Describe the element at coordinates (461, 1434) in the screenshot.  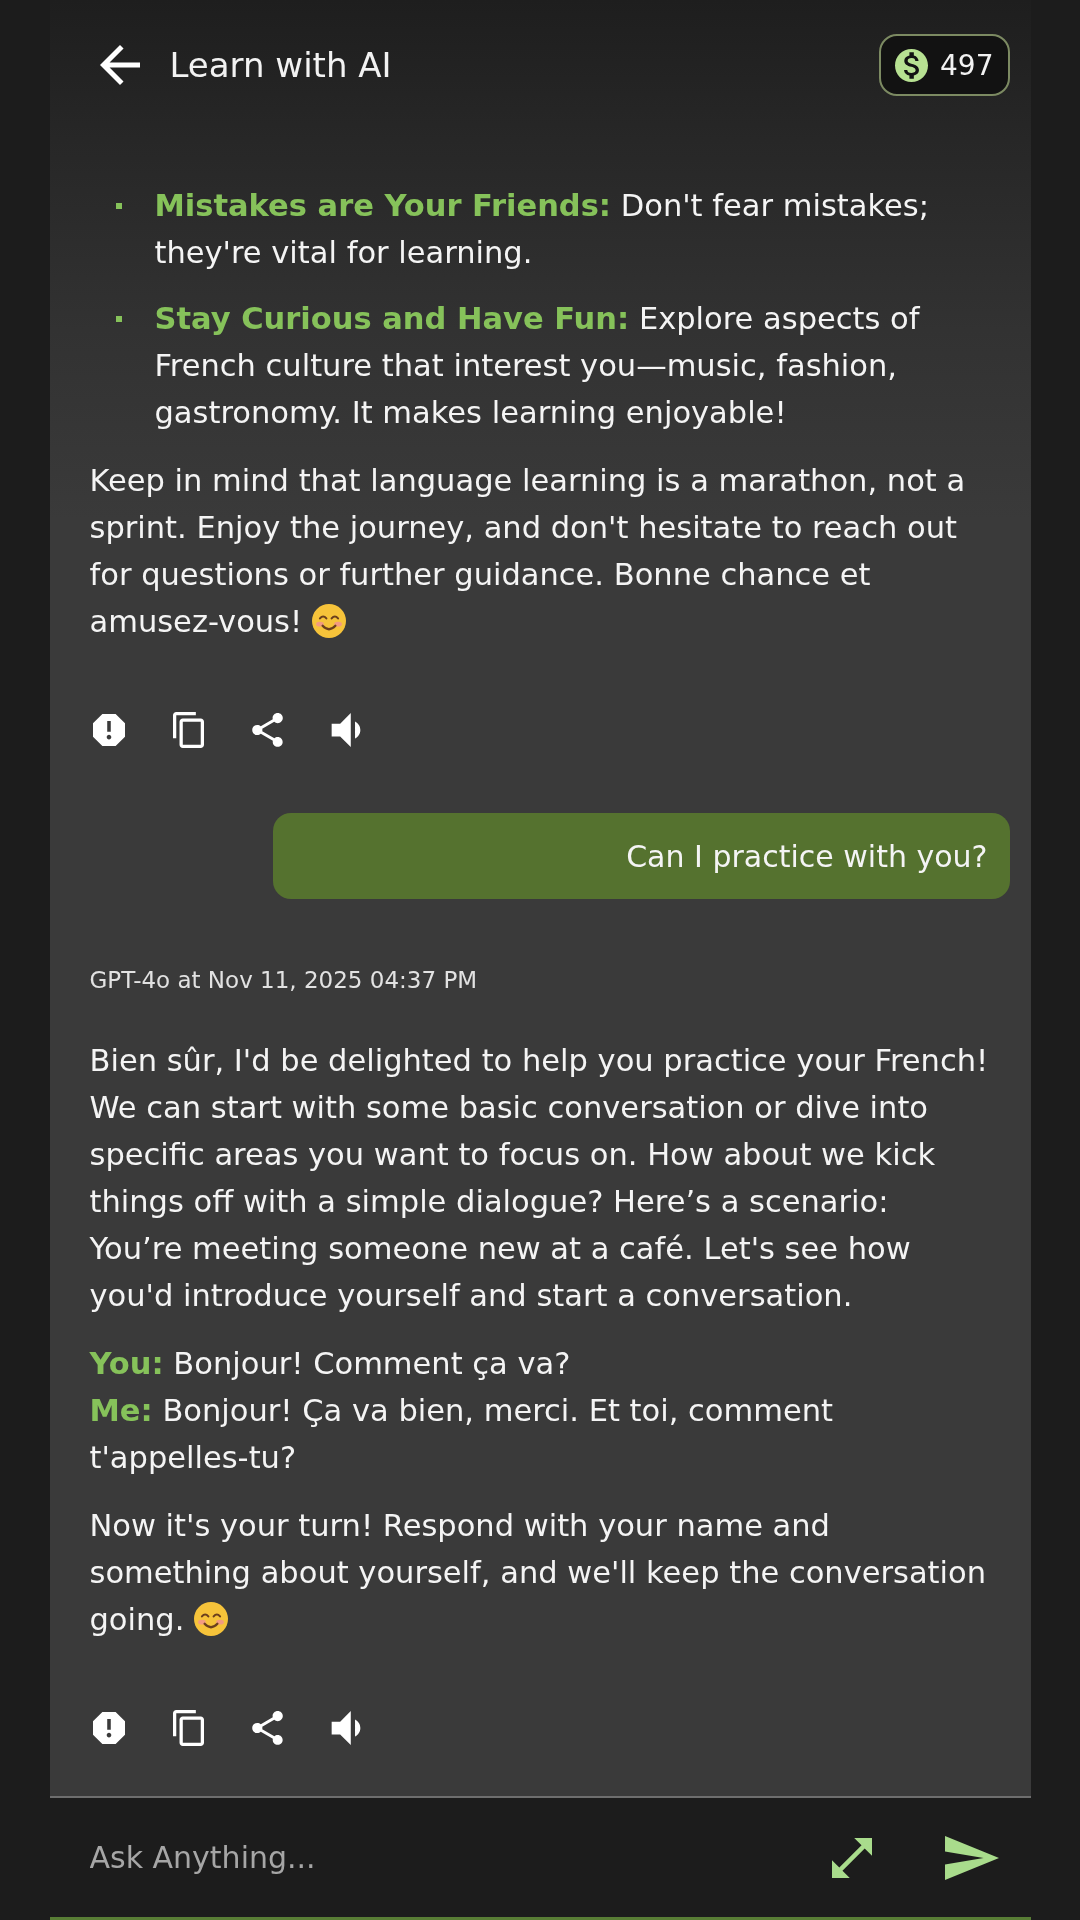
I see `dialogue-line: Me: Bonjour! Ça va bien, merci. Et toi, comment t'appelles-tu?` at that location.